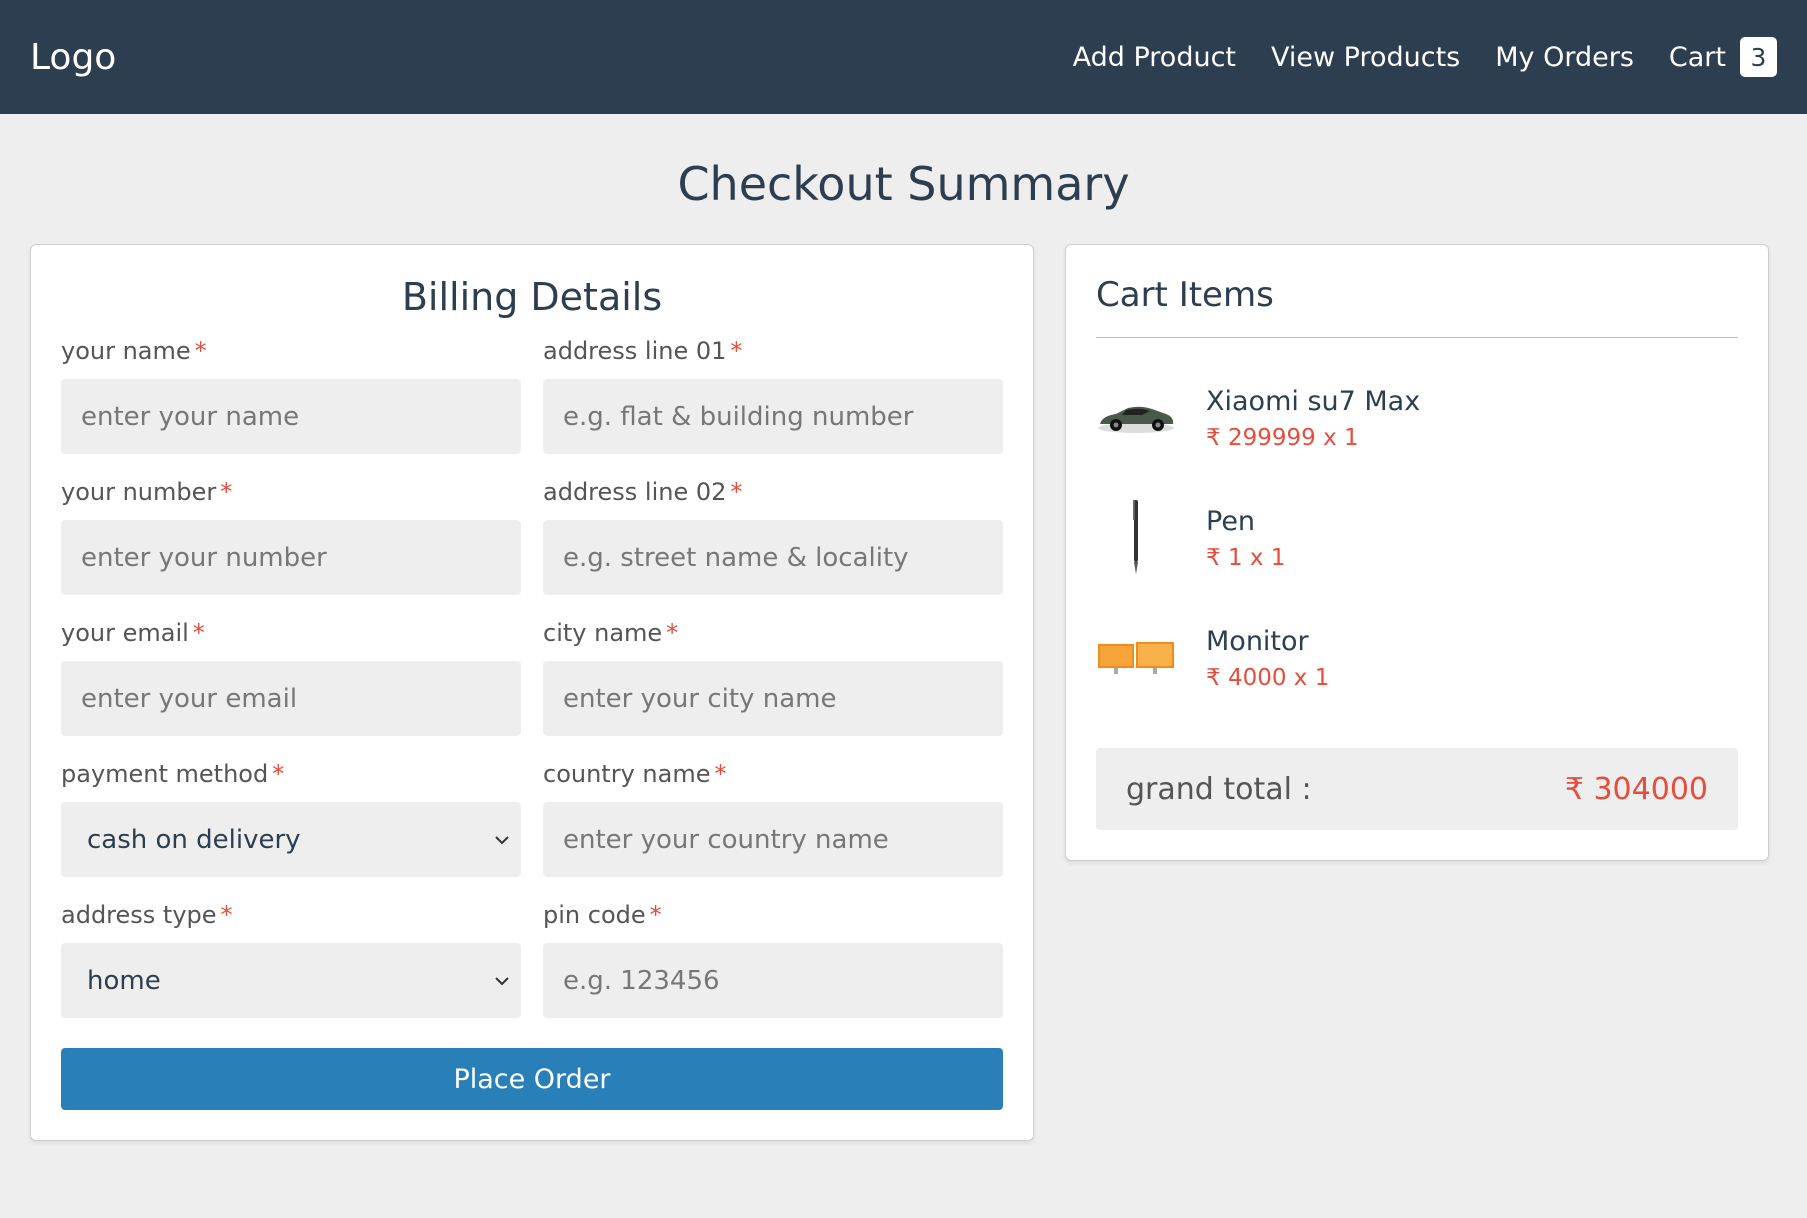 This screenshot has height=1218, width=1807. Describe the element at coordinates (291, 416) in the screenshot. I see `name-input` at that location.